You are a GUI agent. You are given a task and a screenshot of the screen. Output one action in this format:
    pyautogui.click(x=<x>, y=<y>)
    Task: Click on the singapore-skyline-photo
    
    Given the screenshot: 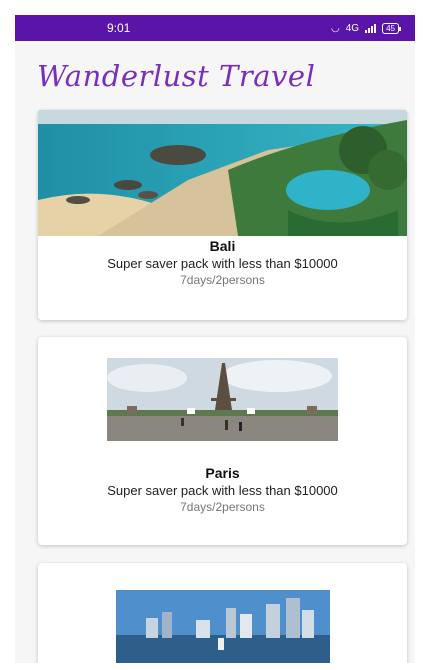 What is the action you would take?
    pyautogui.click(x=223, y=626)
    